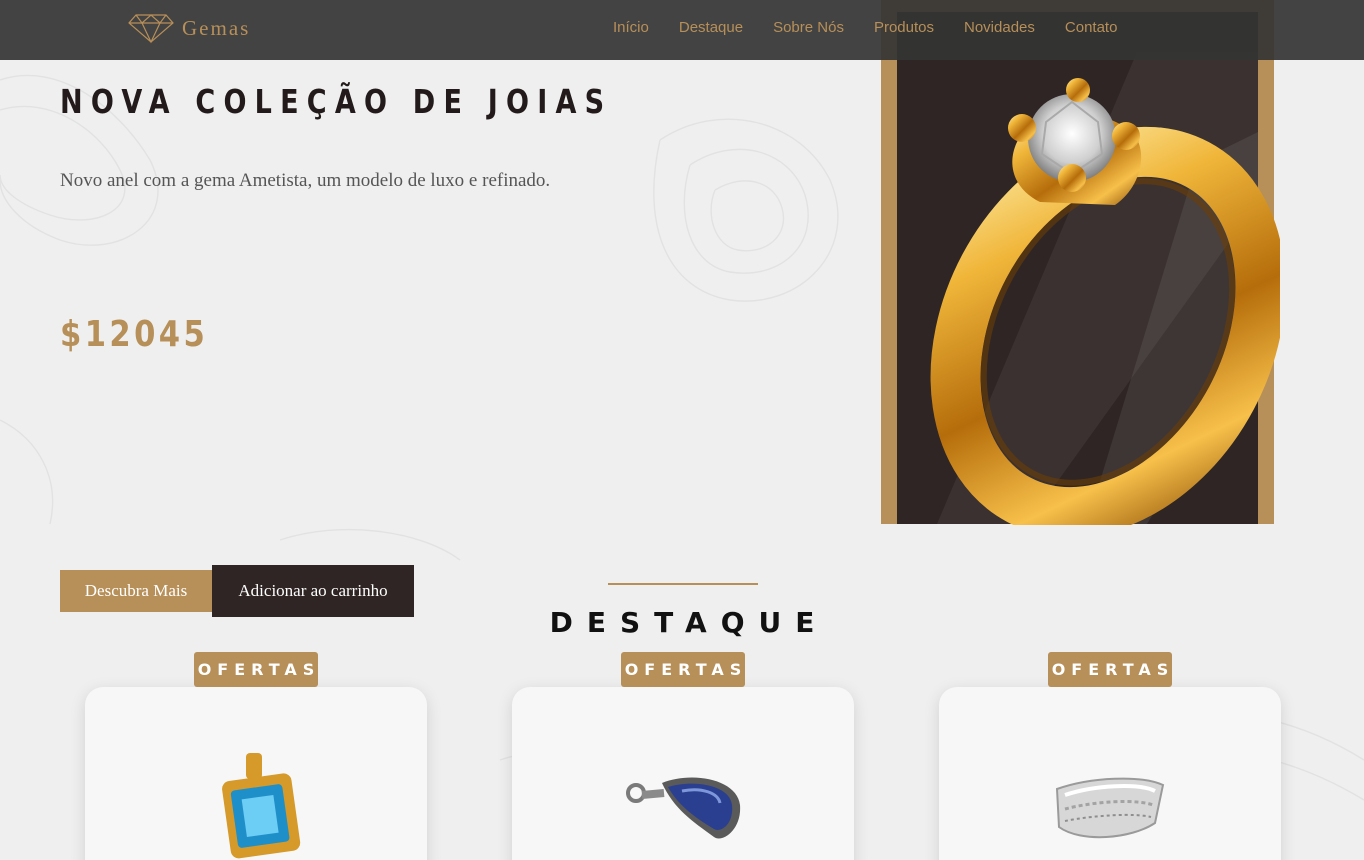 This screenshot has width=1364, height=860. What do you see at coordinates (216, 27) in the screenshot?
I see `brand-name: Gemas` at bounding box center [216, 27].